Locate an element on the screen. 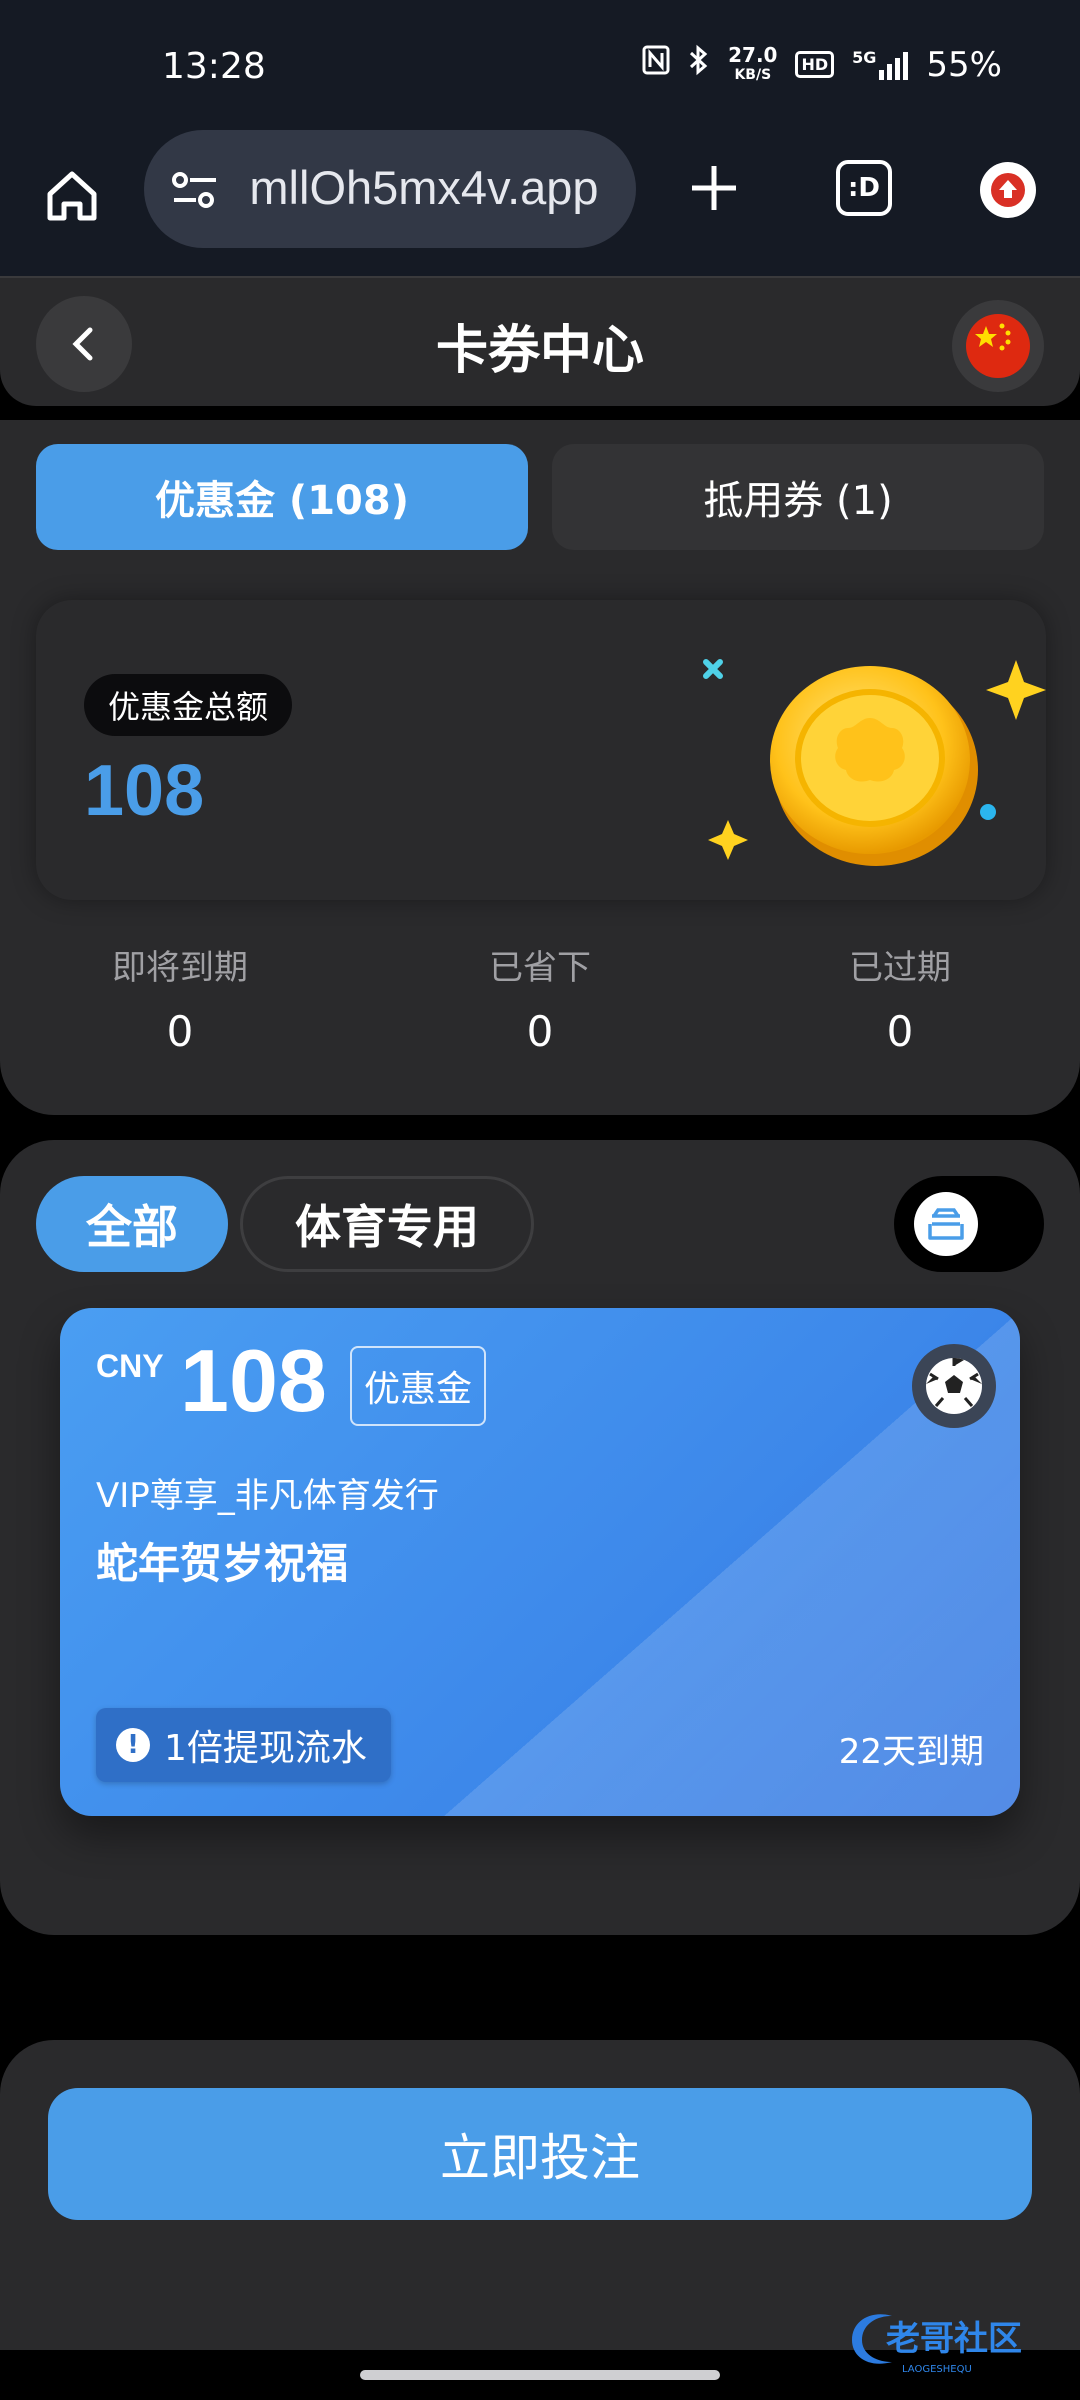 The height and width of the screenshot is (2400, 1080). browser-toolbar: mllOh5mx4v.app :D is located at coordinates (540, 203).